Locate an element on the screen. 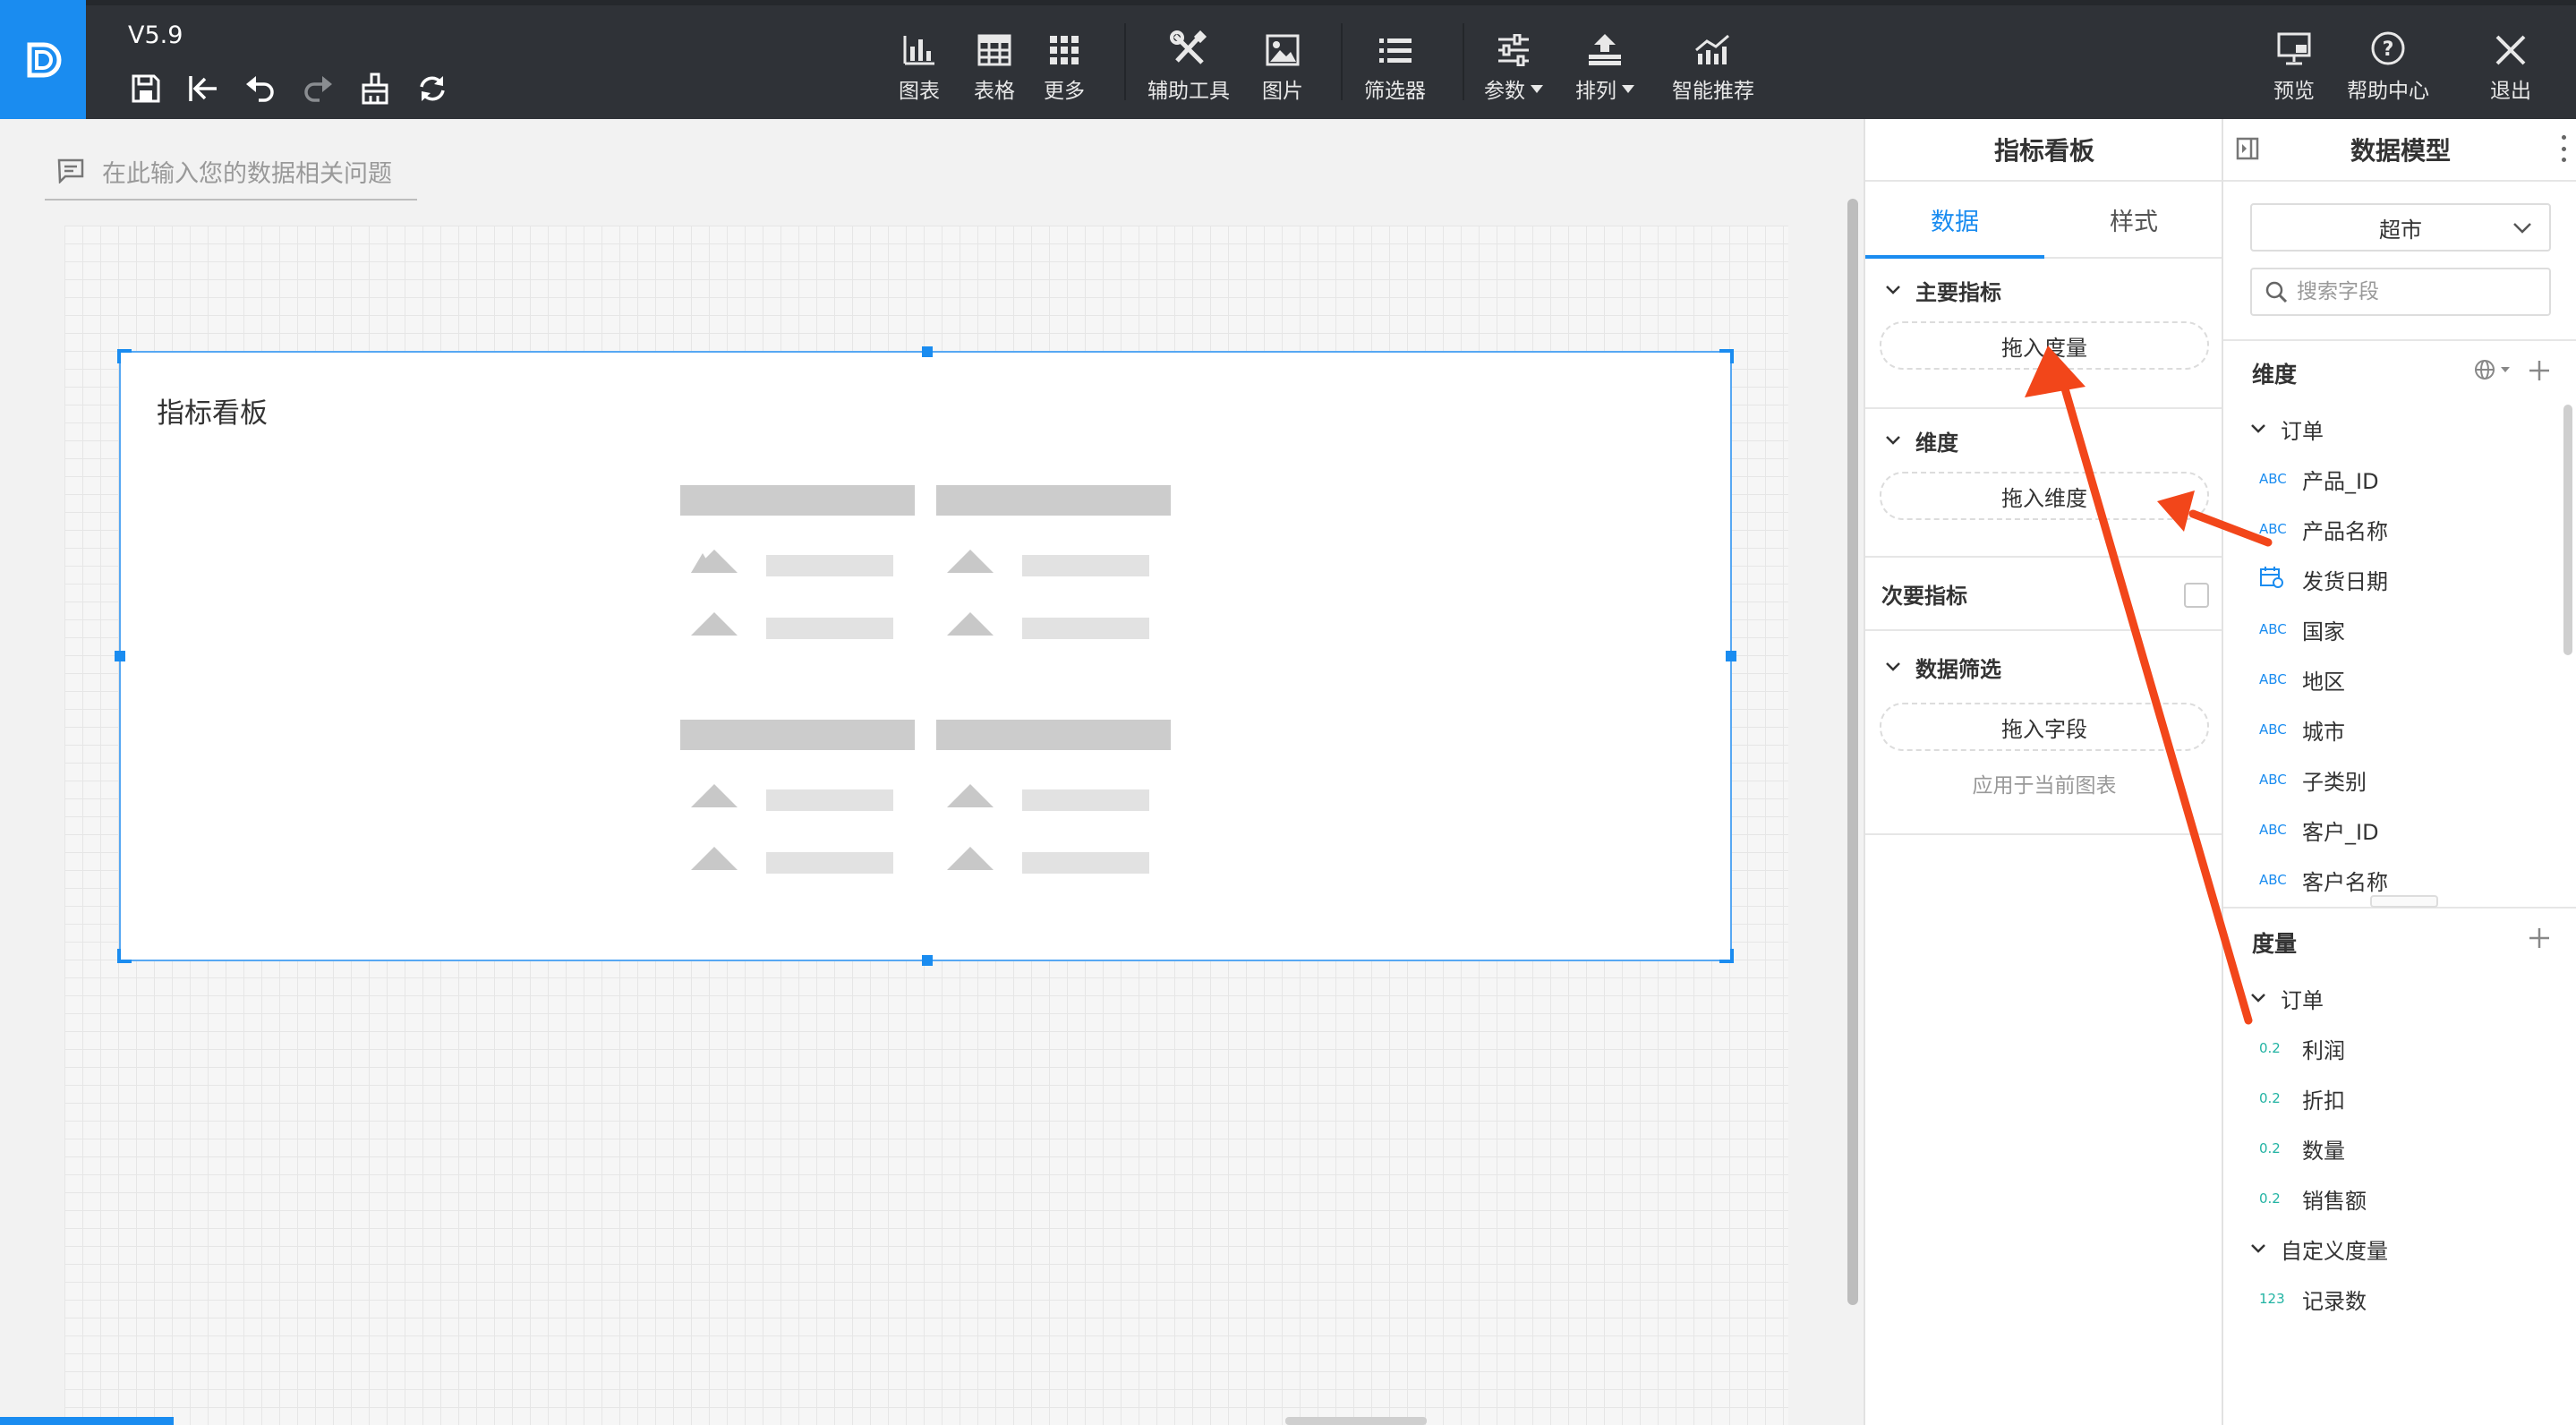  redo-icon is located at coordinates (318, 89).